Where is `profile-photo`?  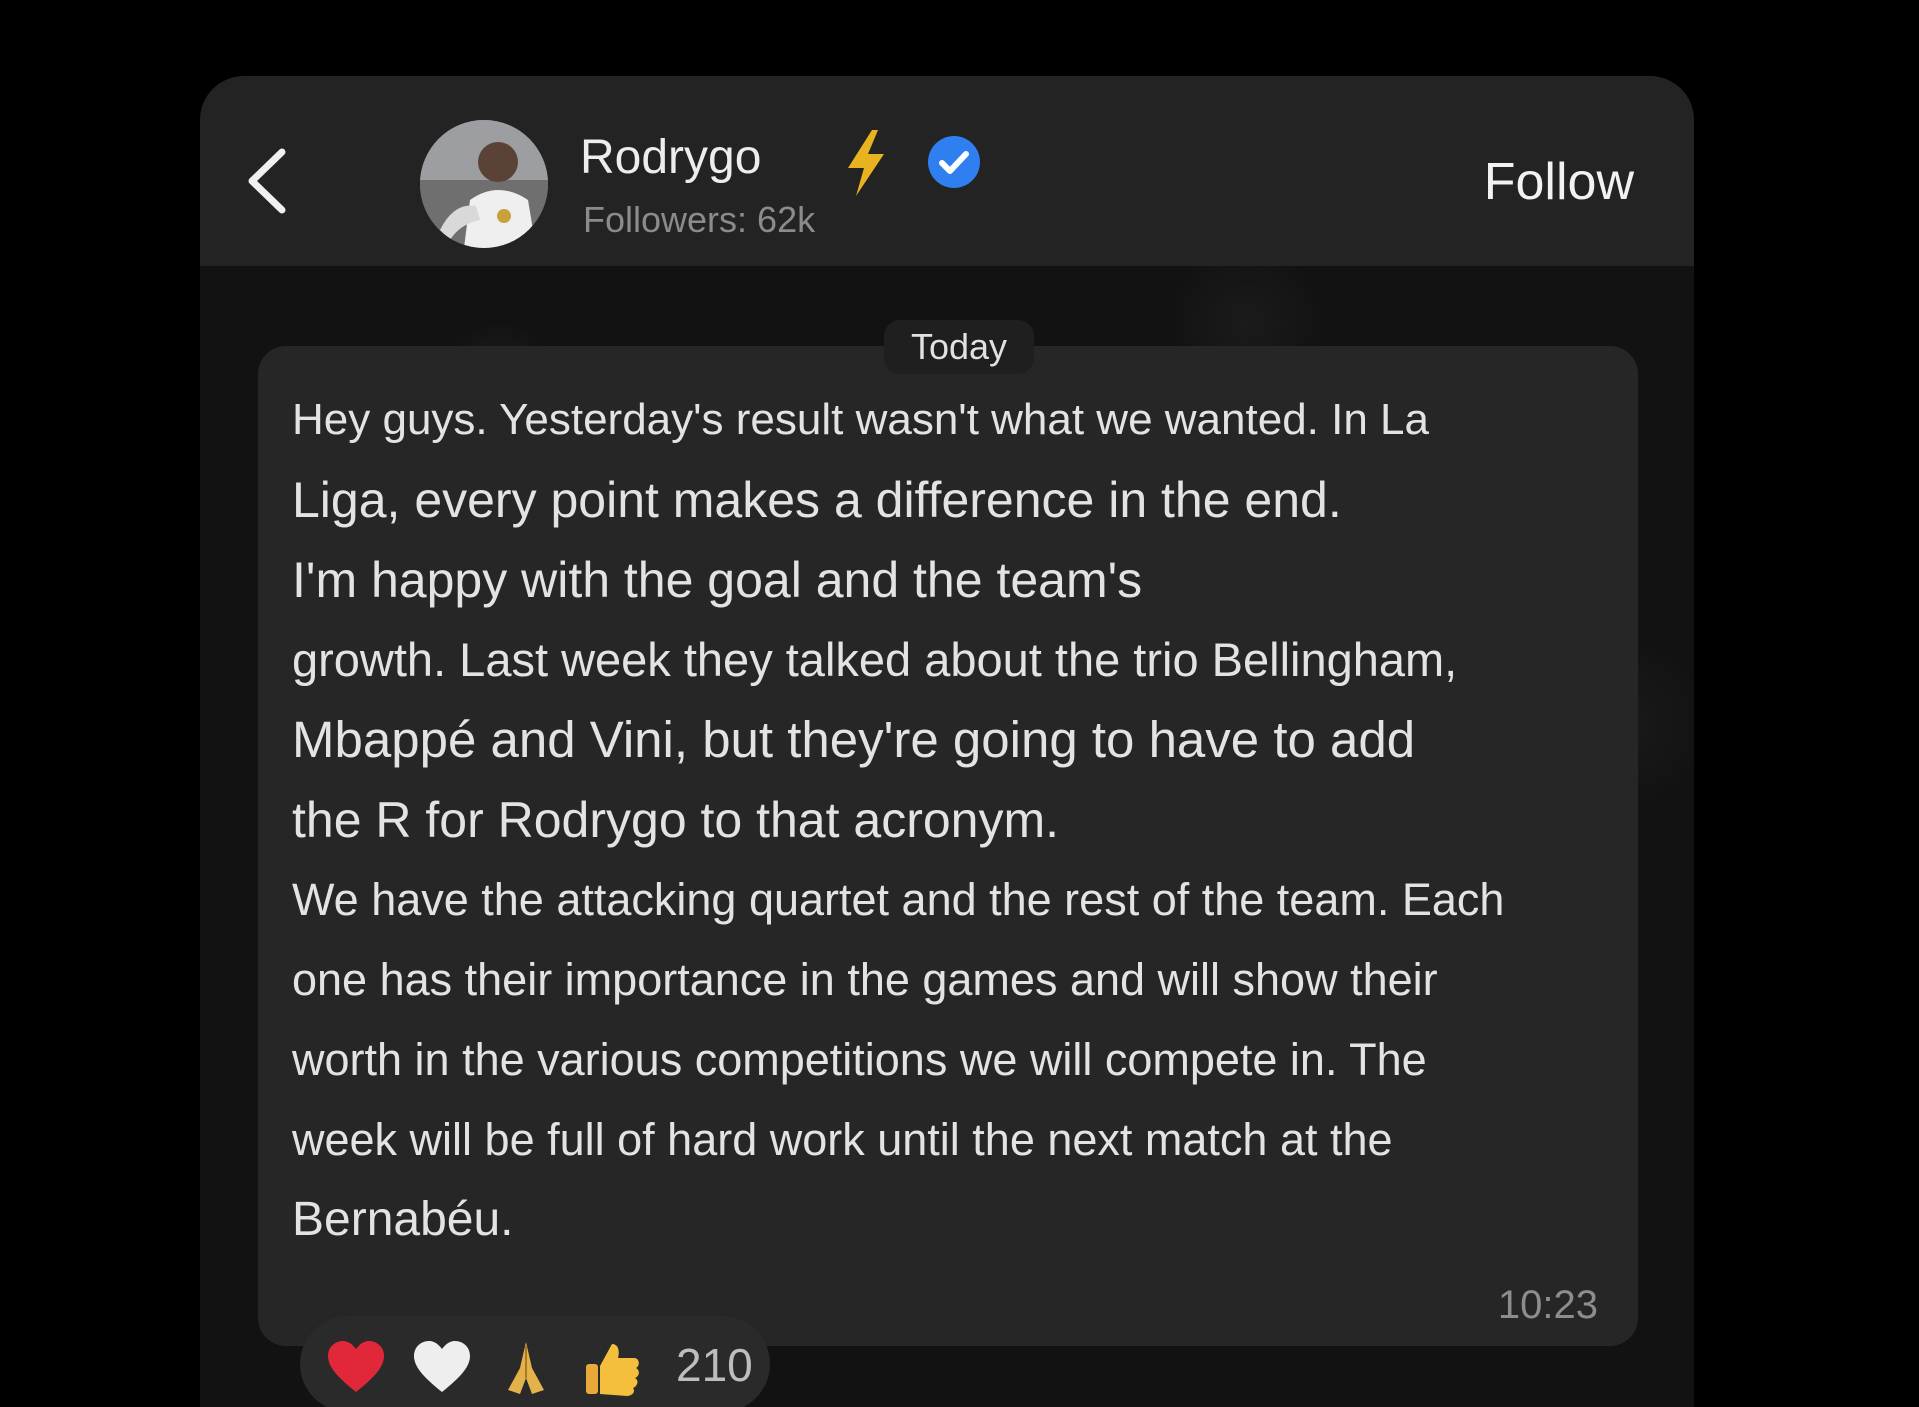 profile-photo is located at coordinates (484, 184).